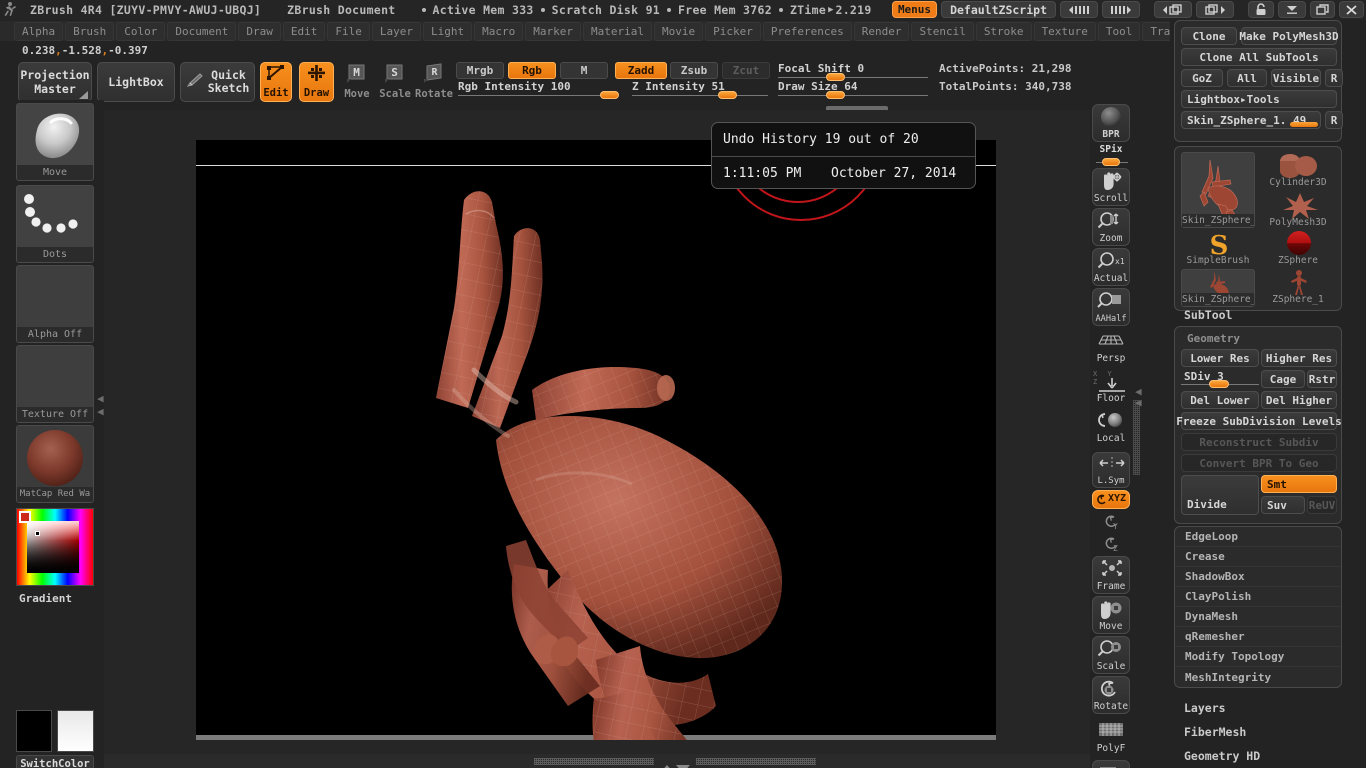 This screenshot has width=1366, height=768. I want to click on rotate-button: R Rotate, so click(434, 82).